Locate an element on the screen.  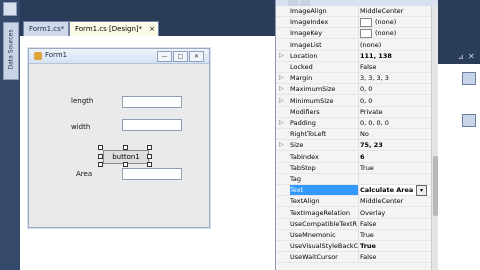
area-label: Area is located at coordinates (84, 174).